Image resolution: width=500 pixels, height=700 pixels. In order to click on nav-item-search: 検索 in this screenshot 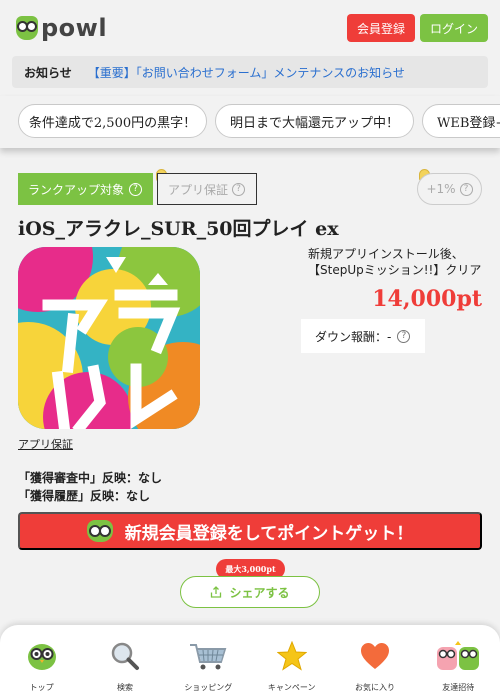, I will do `click(124, 662)`.